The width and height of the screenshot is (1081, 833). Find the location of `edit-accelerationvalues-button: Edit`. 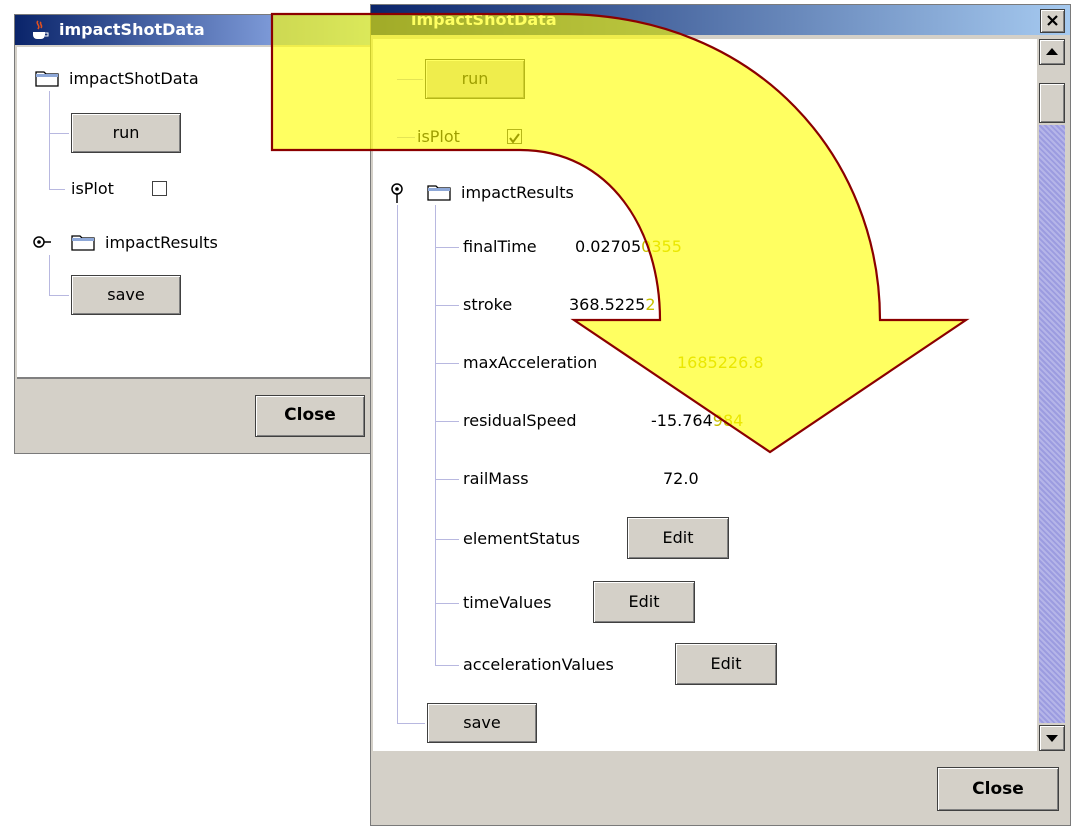

edit-accelerationvalues-button: Edit is located at coordinates (726, 664).